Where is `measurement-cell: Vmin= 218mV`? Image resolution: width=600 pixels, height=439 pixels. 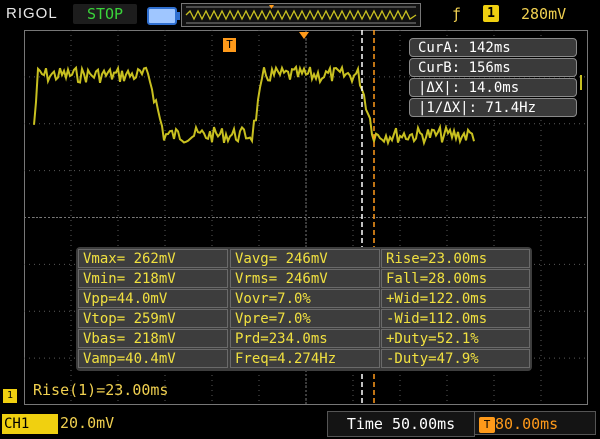 measurement-cell: Vmin= 218mV is located at coordinates (153, 278).